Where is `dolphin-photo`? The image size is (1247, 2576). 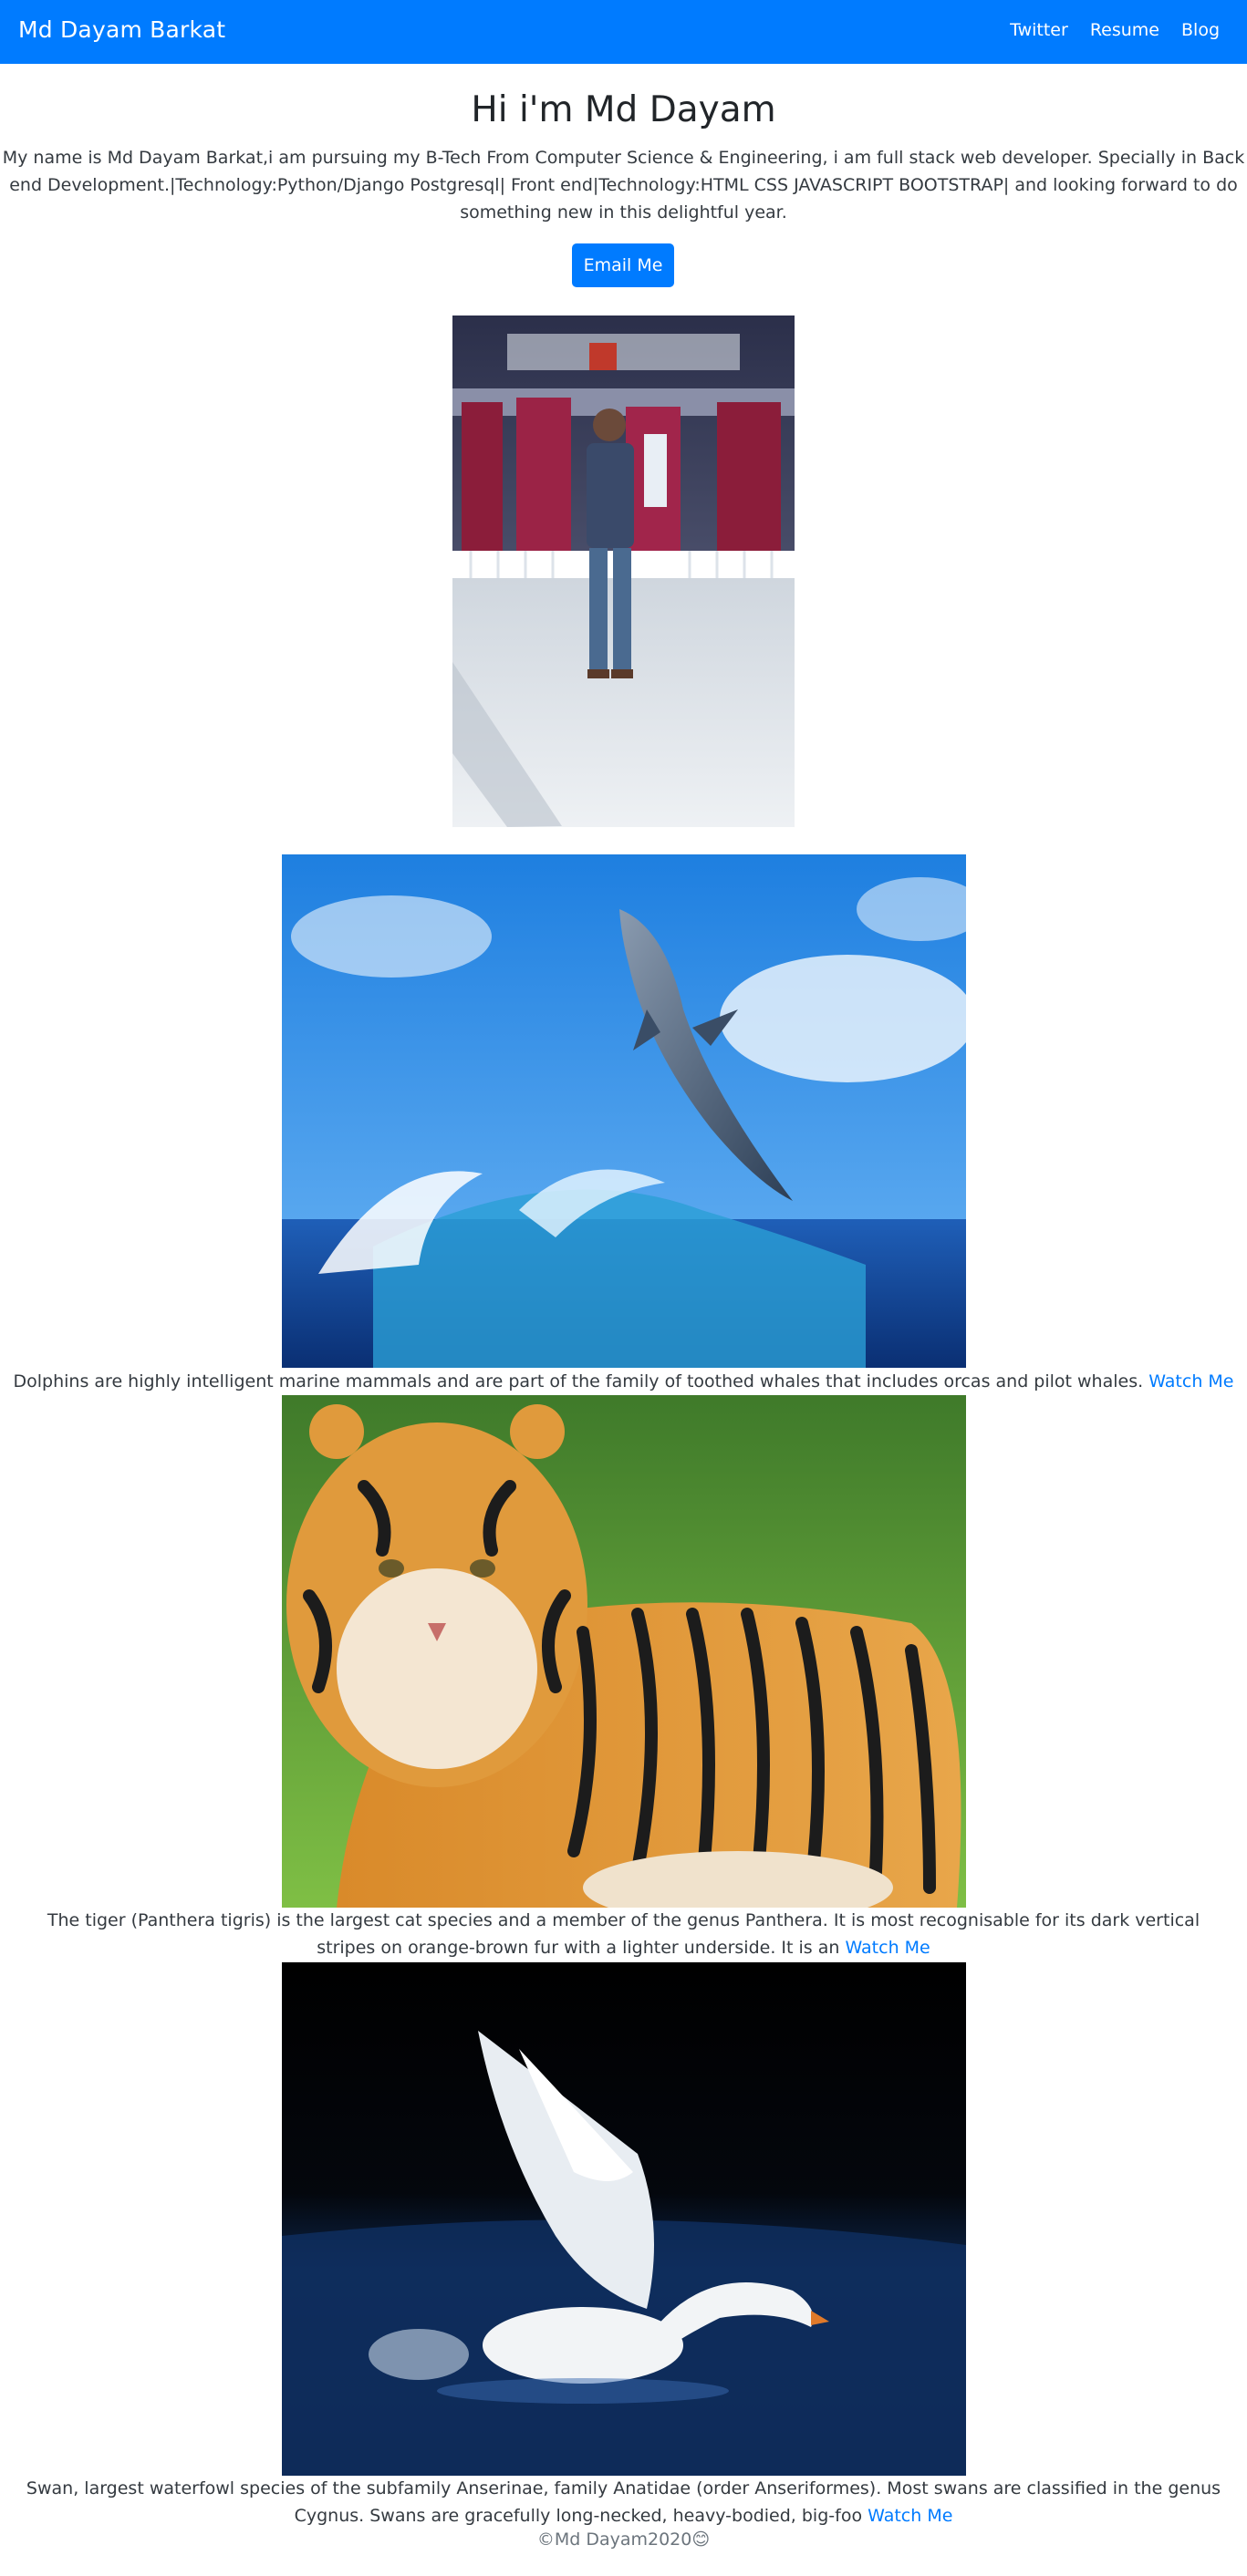
dolphin-photo is located at coordinates (624, 1111).